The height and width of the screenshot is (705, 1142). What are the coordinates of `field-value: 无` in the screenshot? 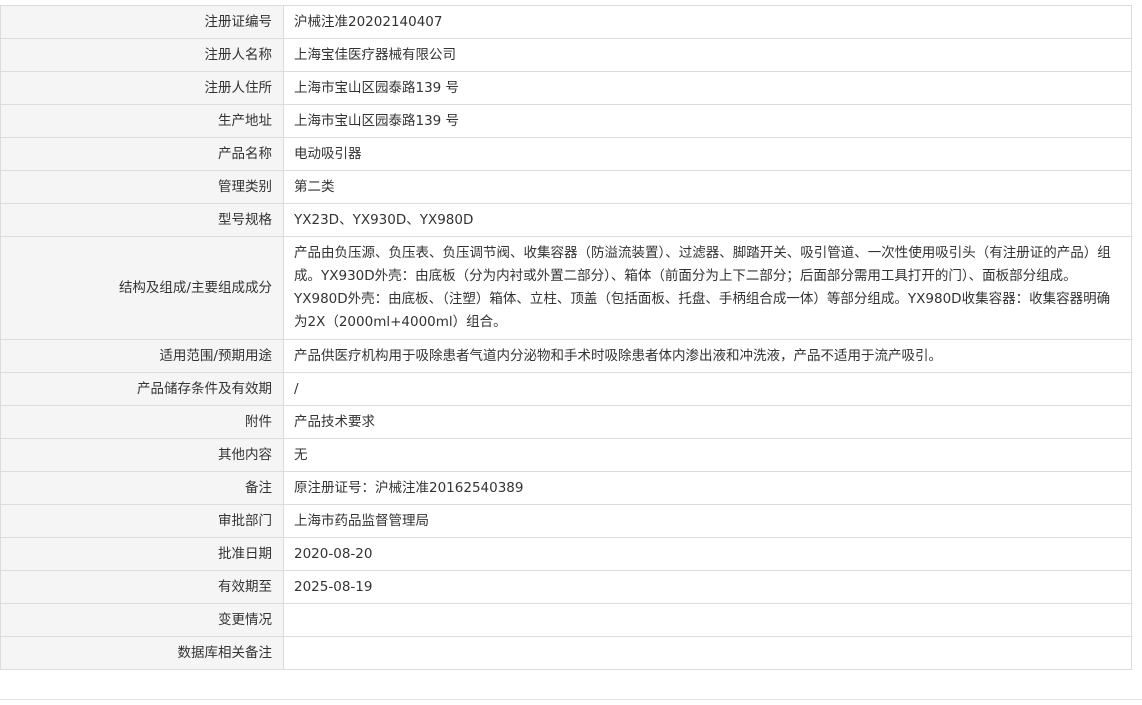 It's located at (707, 455).